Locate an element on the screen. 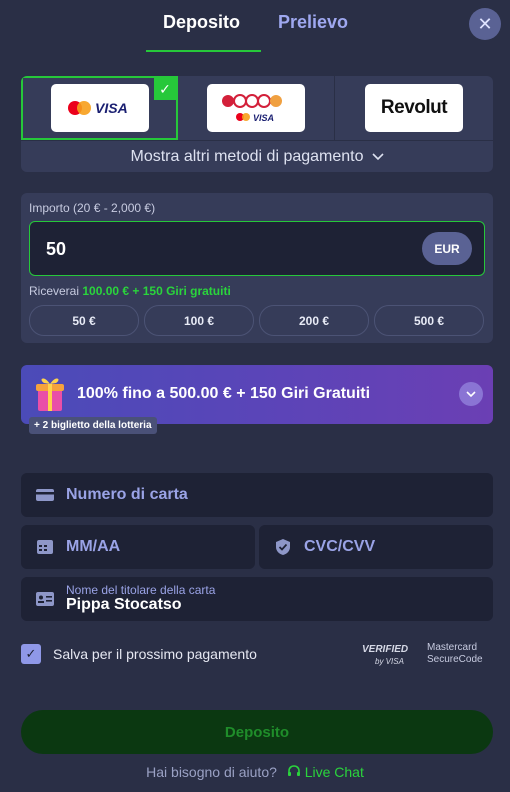 This screenshot has height=792, width=510. cards-multi-logo: VISA is located at coordinates (256, 108).